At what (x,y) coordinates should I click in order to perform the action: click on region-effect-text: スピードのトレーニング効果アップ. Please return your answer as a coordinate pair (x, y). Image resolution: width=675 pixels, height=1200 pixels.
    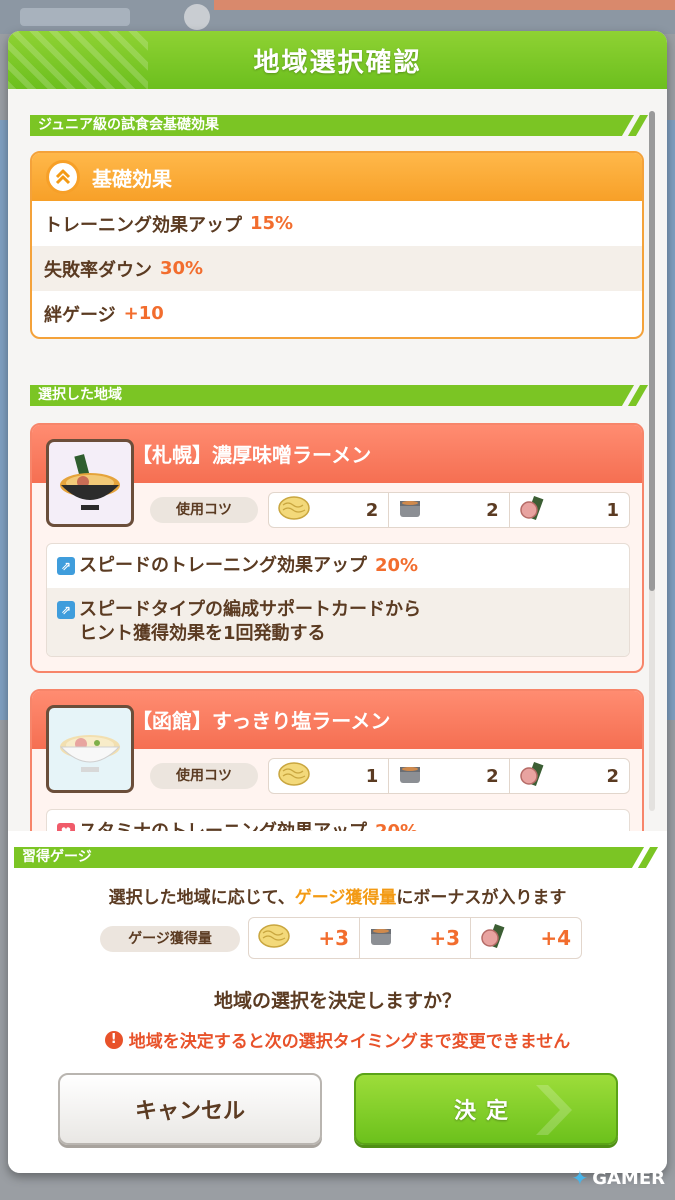
    Looking at the image, I should click on (223, 565).